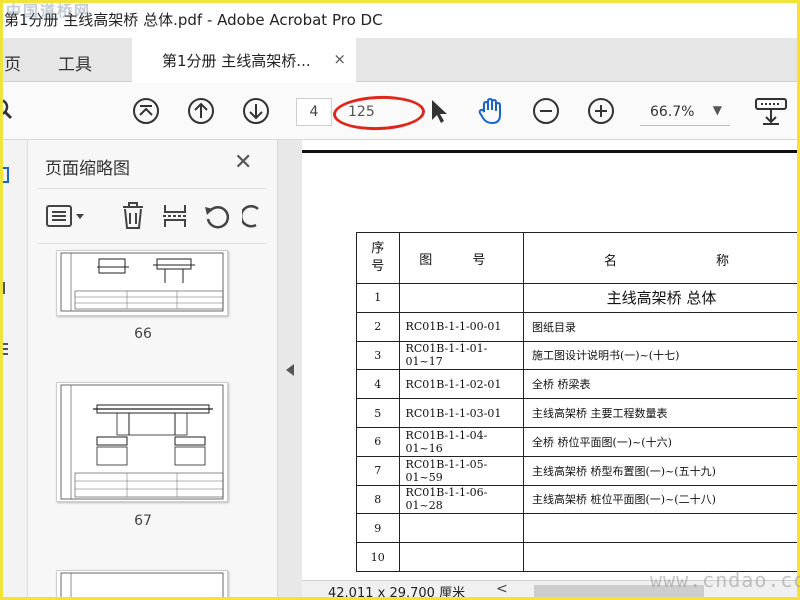 This screenshot has height=600, width=800. What do you see at coordinates (378, 470) in the screenshot?
I see `row-number: 7` at bounding box center [378, 470].